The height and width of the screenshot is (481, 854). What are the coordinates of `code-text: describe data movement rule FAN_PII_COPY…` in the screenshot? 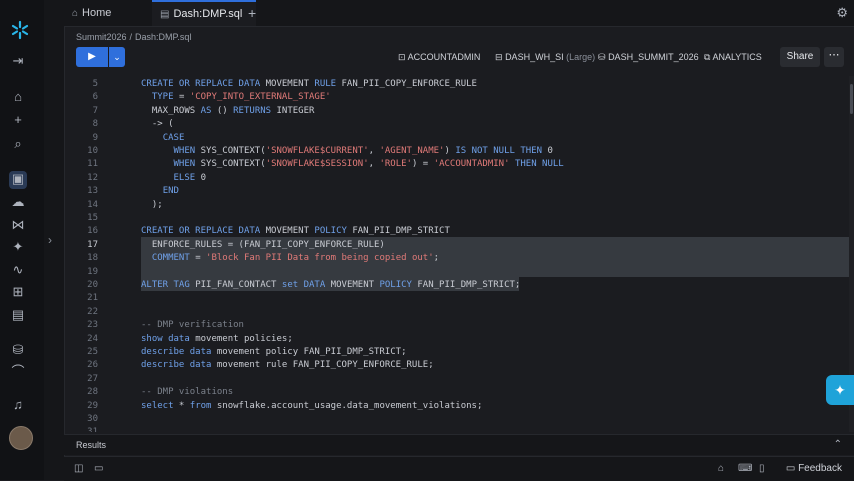 It's located at (287, 365).